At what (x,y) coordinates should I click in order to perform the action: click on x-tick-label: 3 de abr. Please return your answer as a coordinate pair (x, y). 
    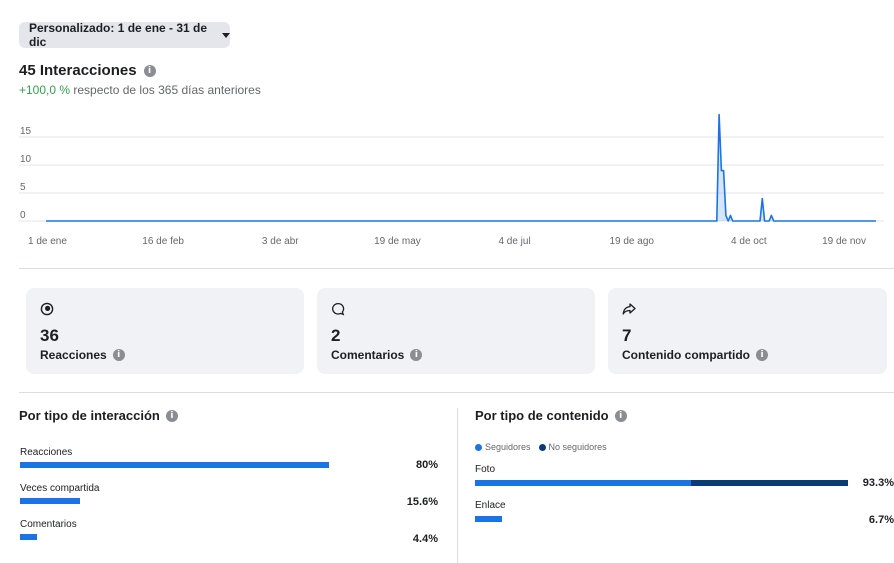
    Looking at the image, I should click on (280, 241).